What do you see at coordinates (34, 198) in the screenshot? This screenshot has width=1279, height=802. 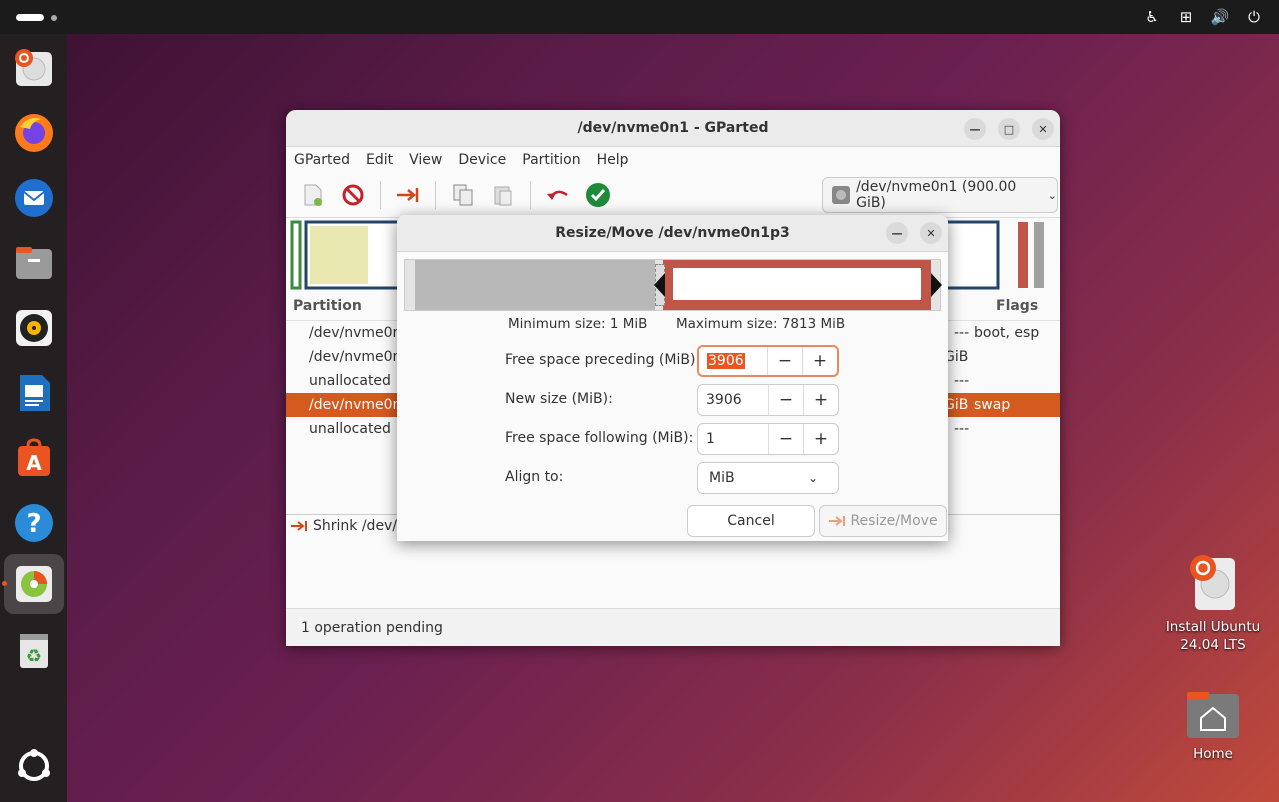 I see `thunderbird-icon` at bounding box center [34, 198].